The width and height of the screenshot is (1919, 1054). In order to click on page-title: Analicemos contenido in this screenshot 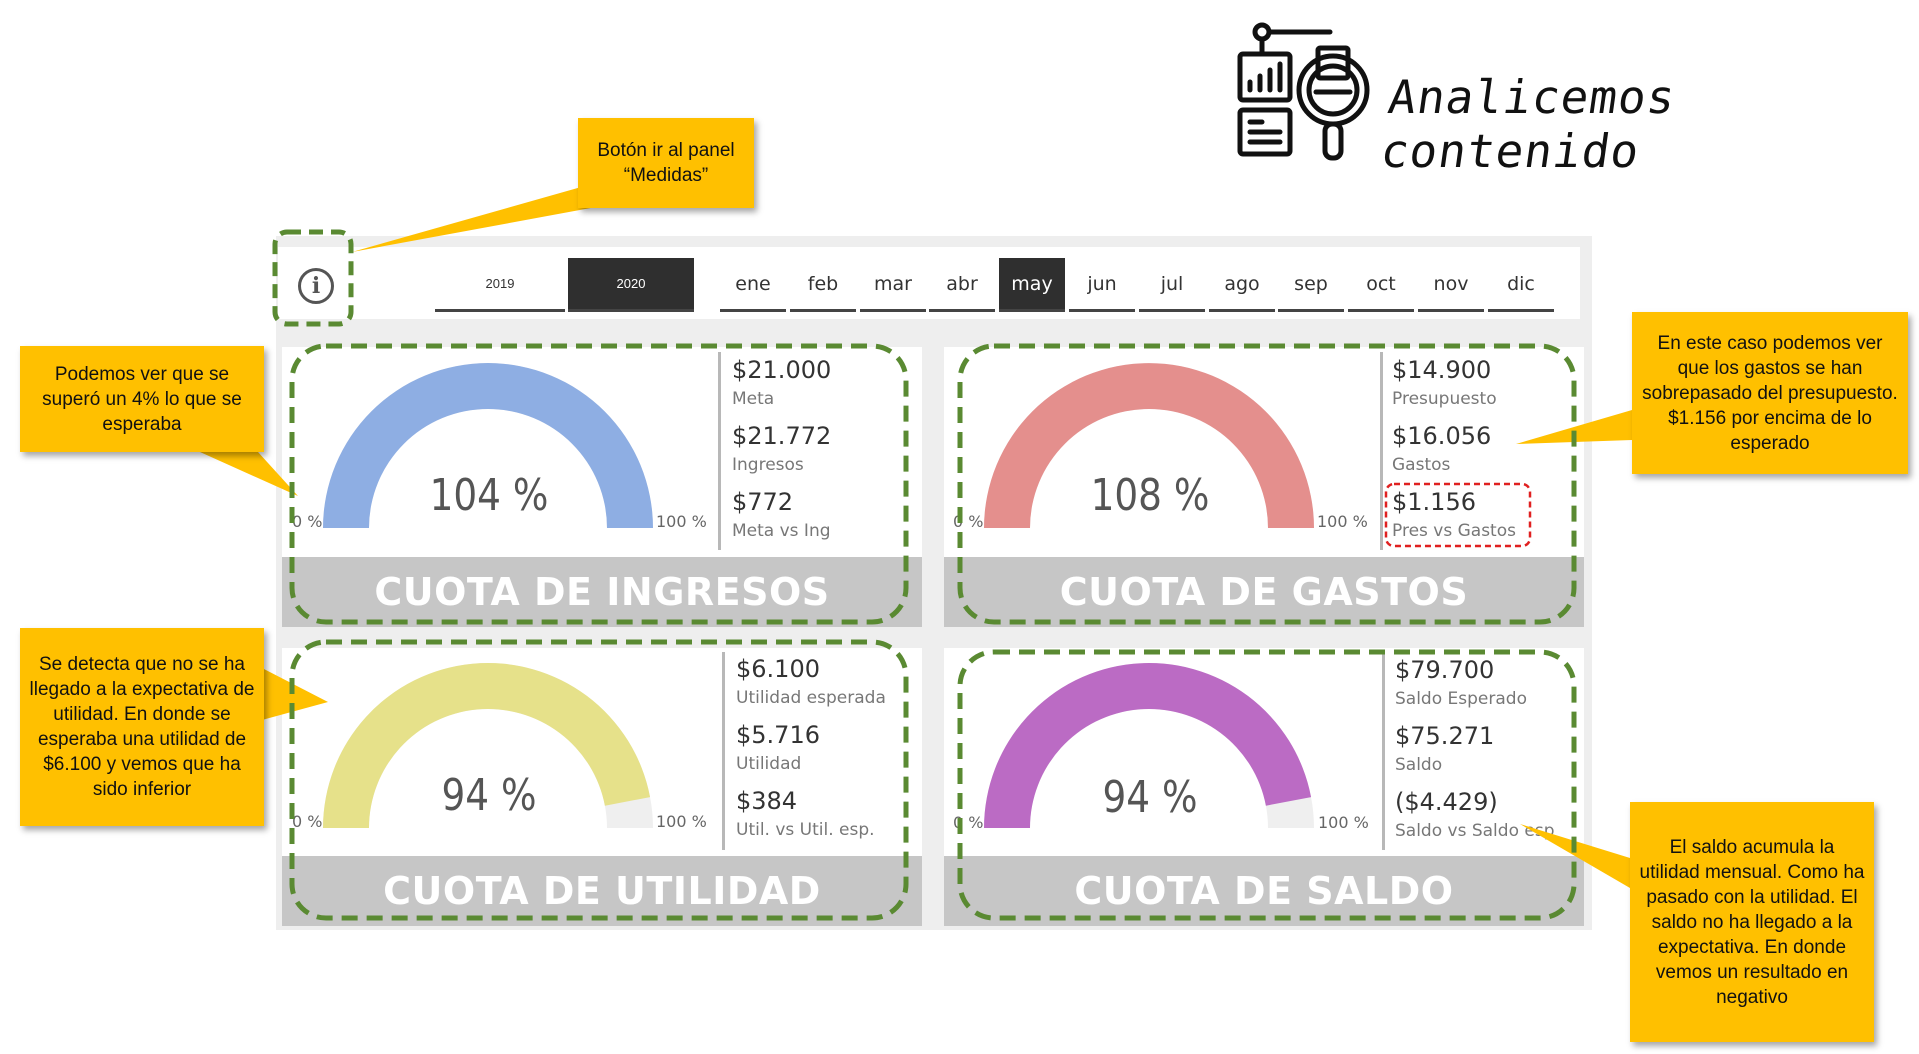, I will do `click(1528, 124)`.